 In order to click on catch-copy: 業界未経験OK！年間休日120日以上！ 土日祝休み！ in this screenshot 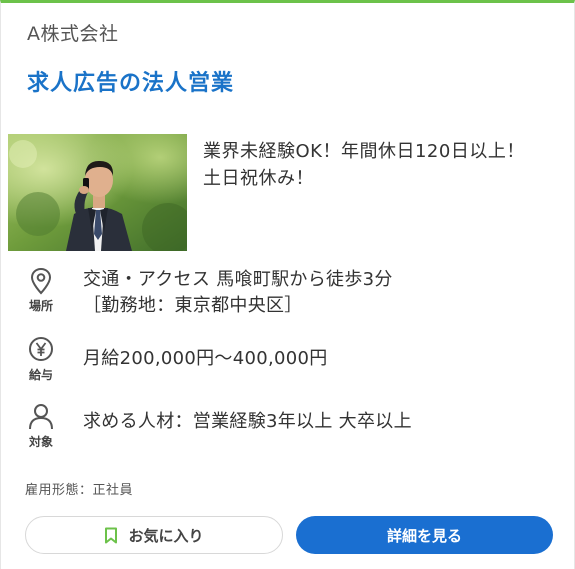, I will do `click(383, 165)`.